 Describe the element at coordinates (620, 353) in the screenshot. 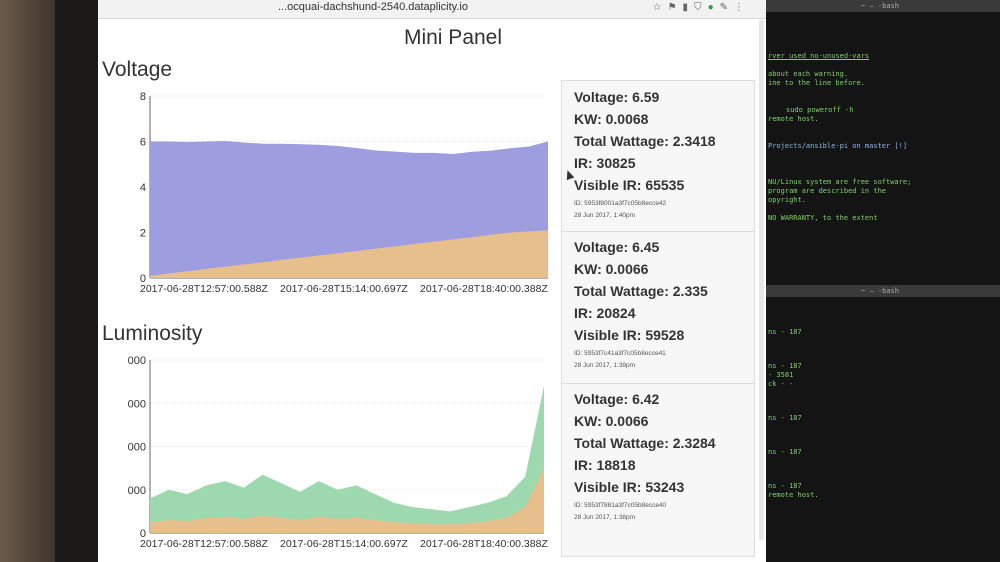

I see `reading-id: ID: 5953f7c41a3f7c05b8ecce41` at that location.